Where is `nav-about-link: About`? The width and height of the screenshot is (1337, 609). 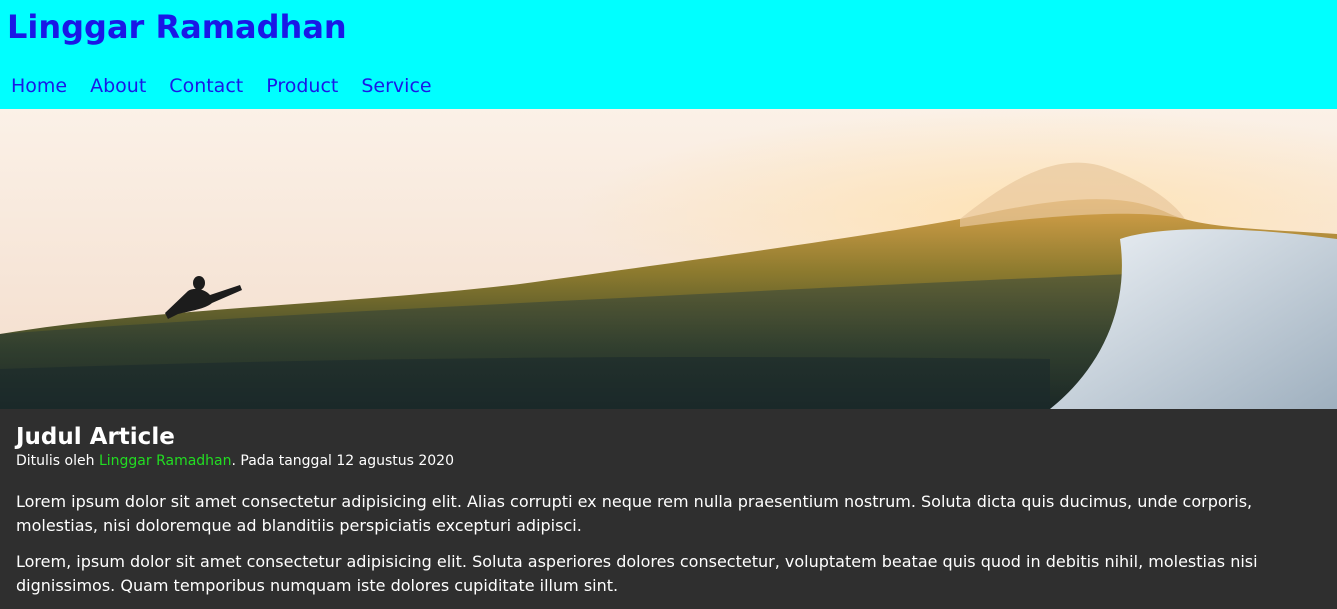 nav-about-link: About is located at coordinates (118, 86).